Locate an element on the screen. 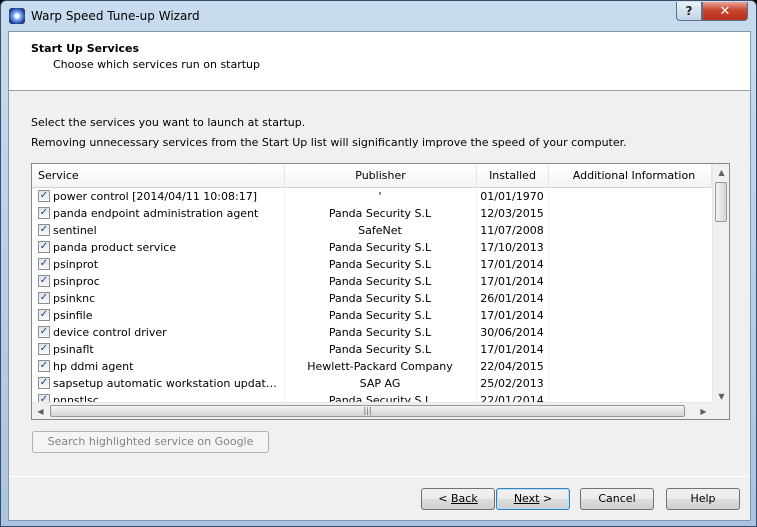 This screenshot has width=757, height=527. scroll-left-icon: ◀ is located at coordinates (40, 411).